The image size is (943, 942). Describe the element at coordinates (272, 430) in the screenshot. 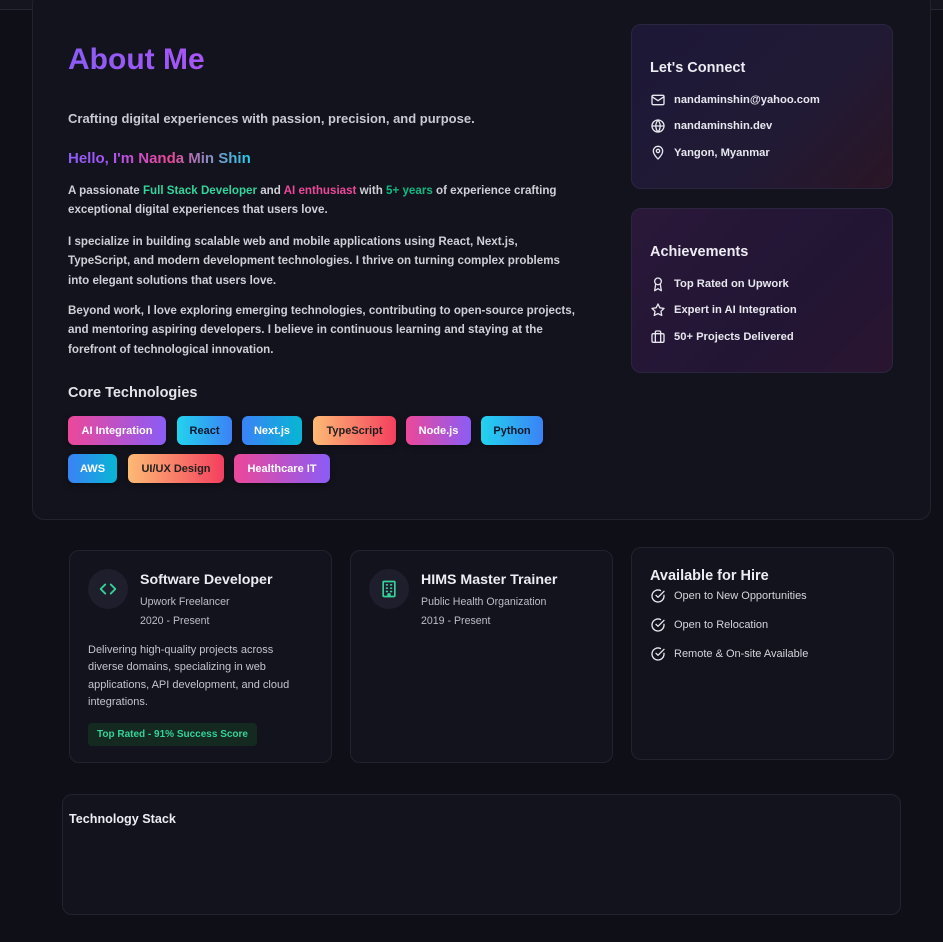

I see `tag-nextjs: Next.js` at that location.